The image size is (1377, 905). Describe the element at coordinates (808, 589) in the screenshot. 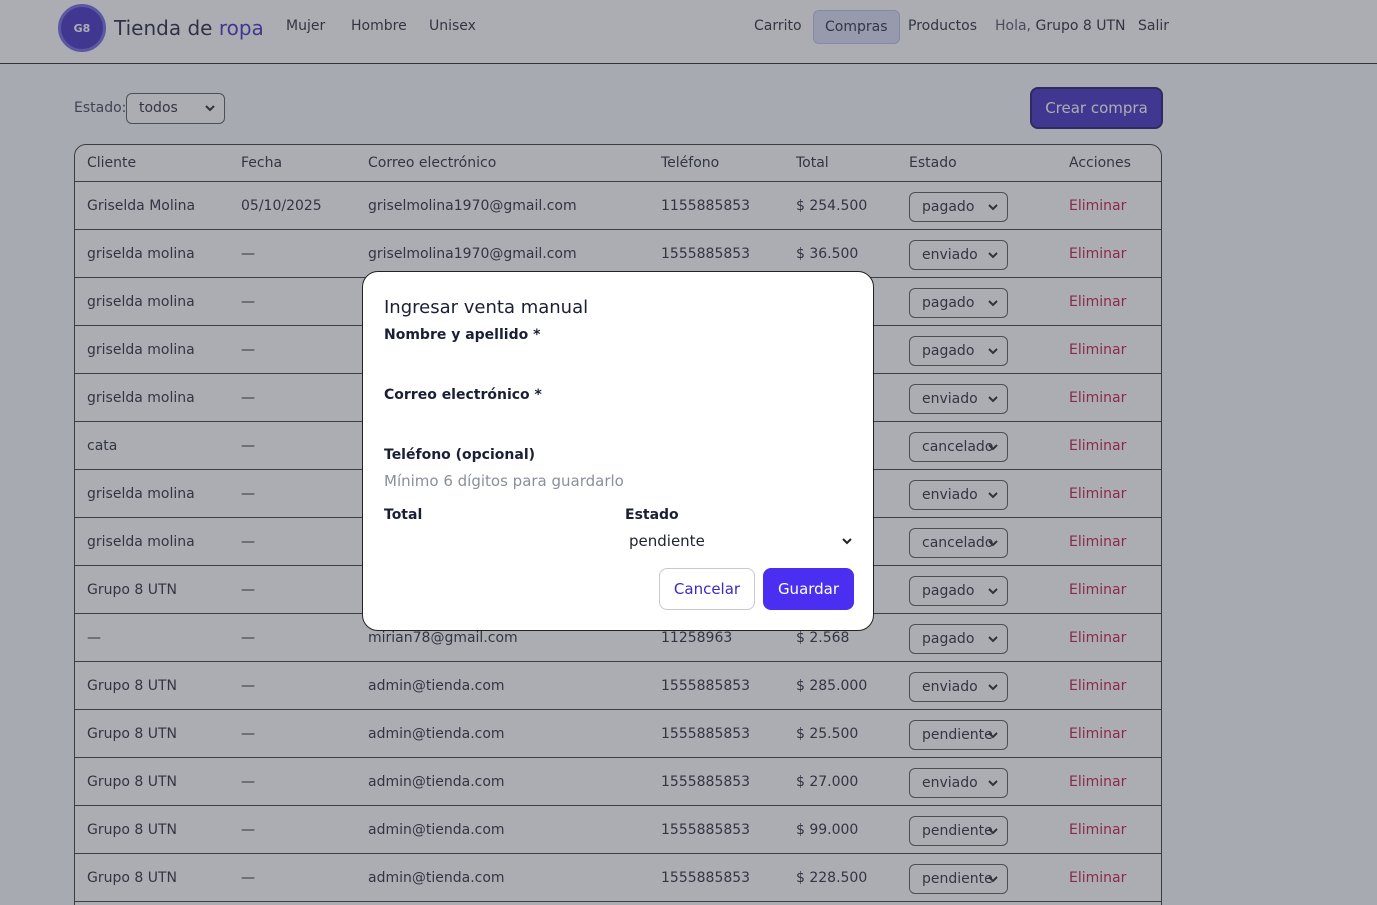

I see `save-button: Guardar` at that location.